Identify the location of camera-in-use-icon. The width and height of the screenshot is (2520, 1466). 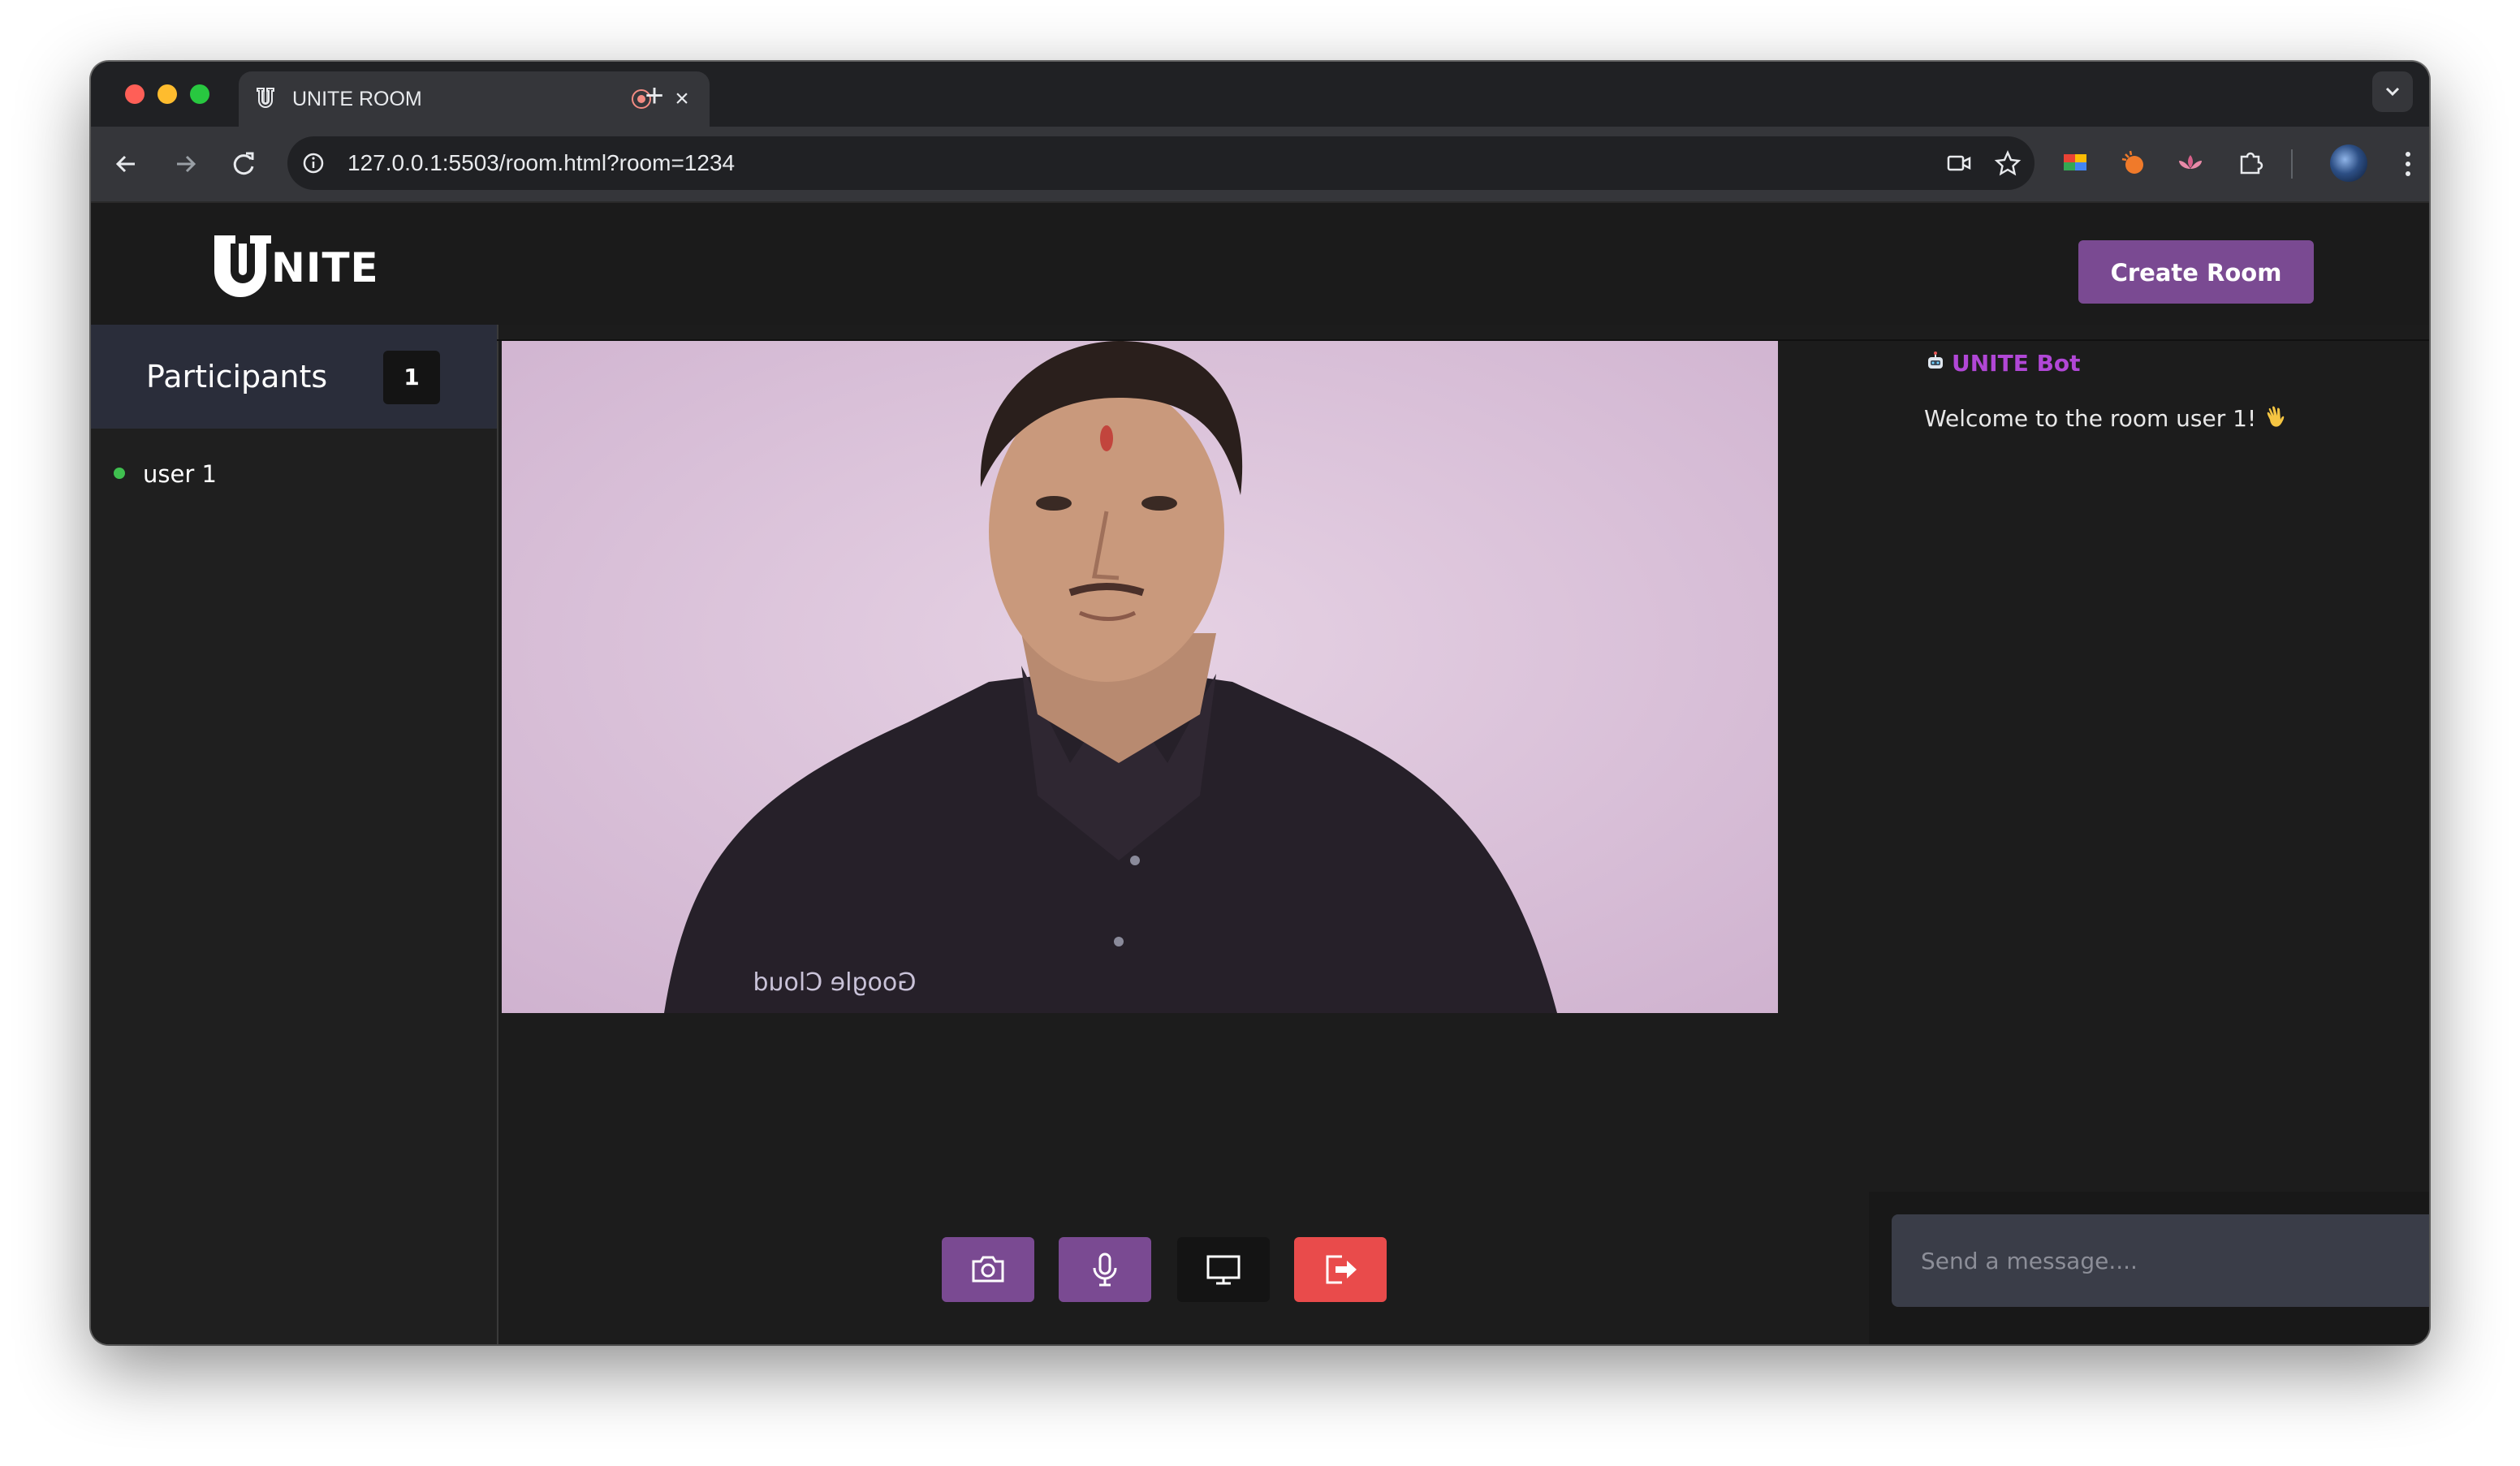
(1959, 163).